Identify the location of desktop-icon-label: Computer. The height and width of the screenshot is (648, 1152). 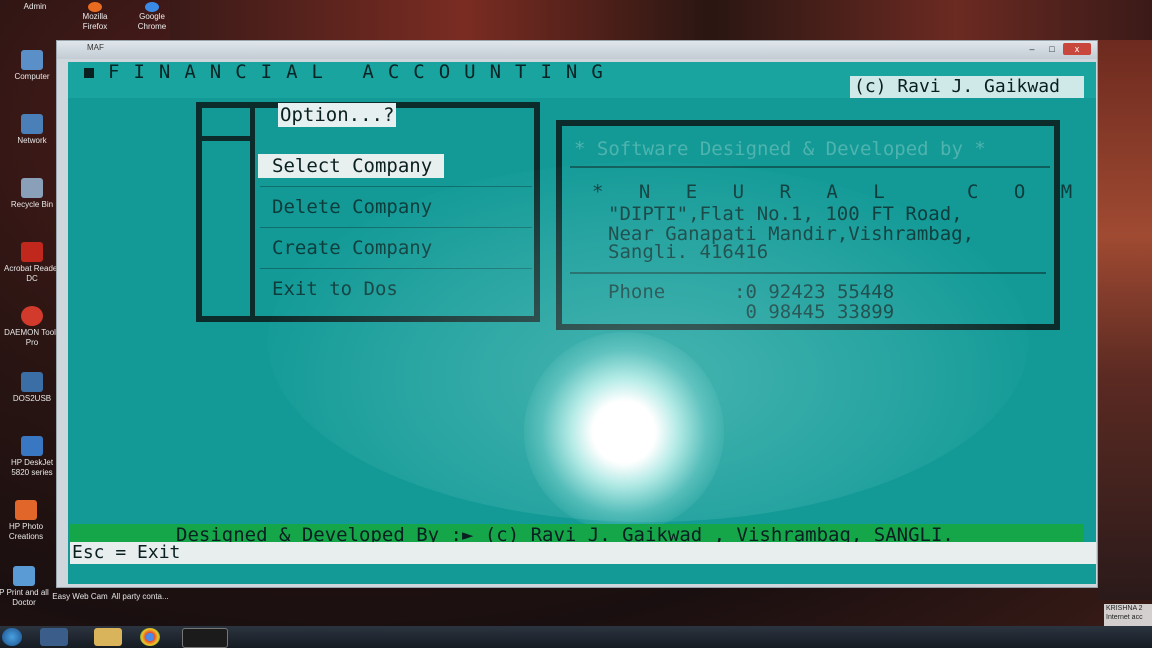
(32, 76).